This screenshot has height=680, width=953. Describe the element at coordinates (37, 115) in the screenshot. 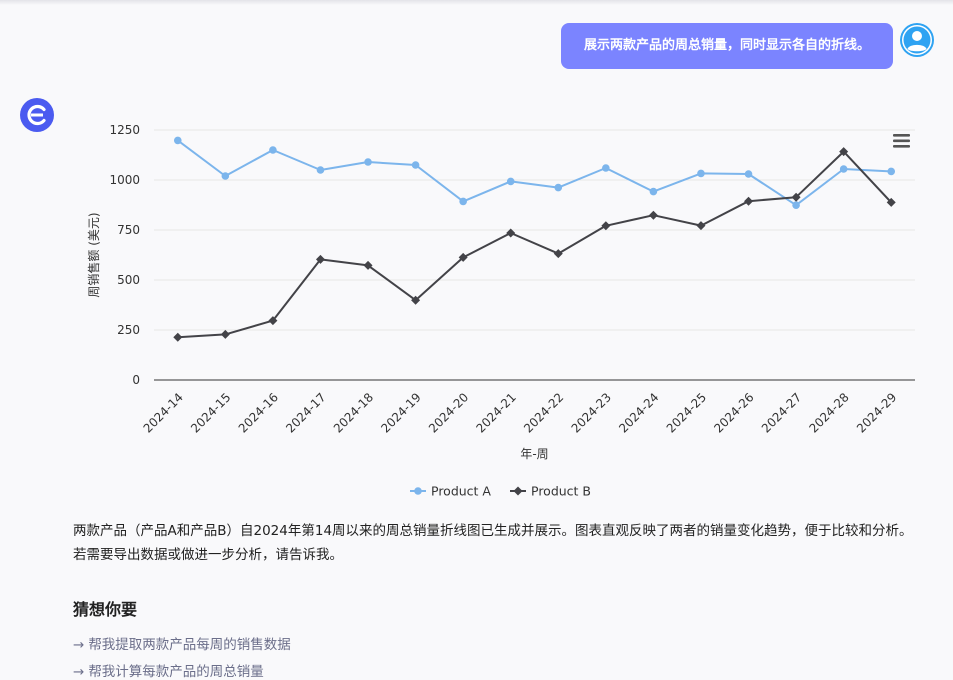

I see `assistant-logo-icon` at that location.